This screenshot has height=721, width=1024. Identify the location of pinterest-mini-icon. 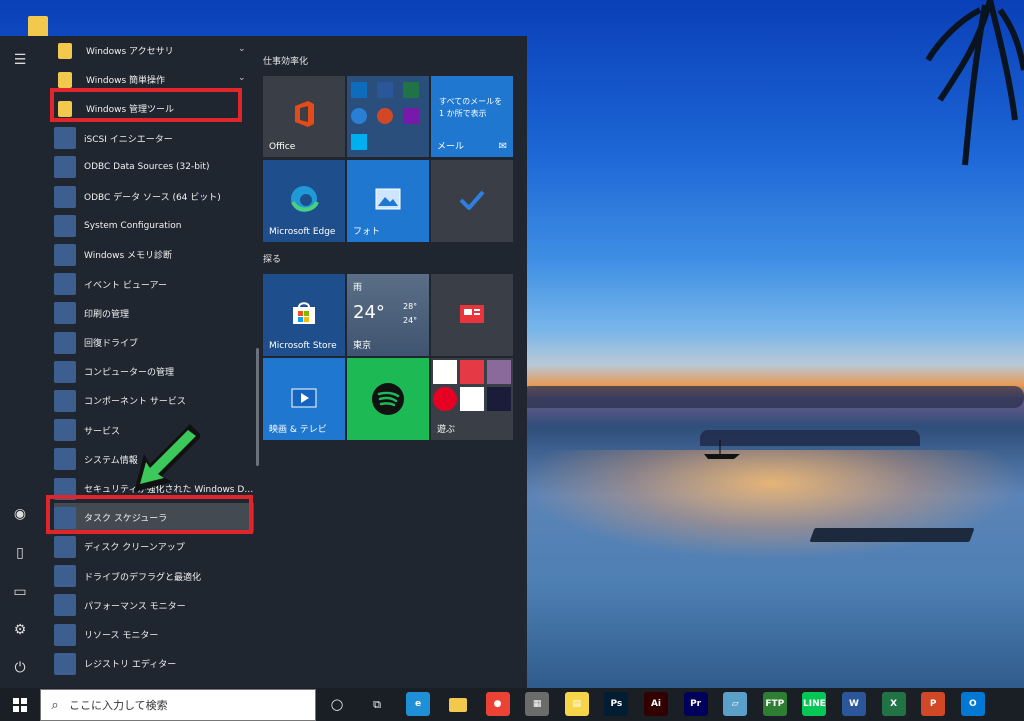
(445, 399).